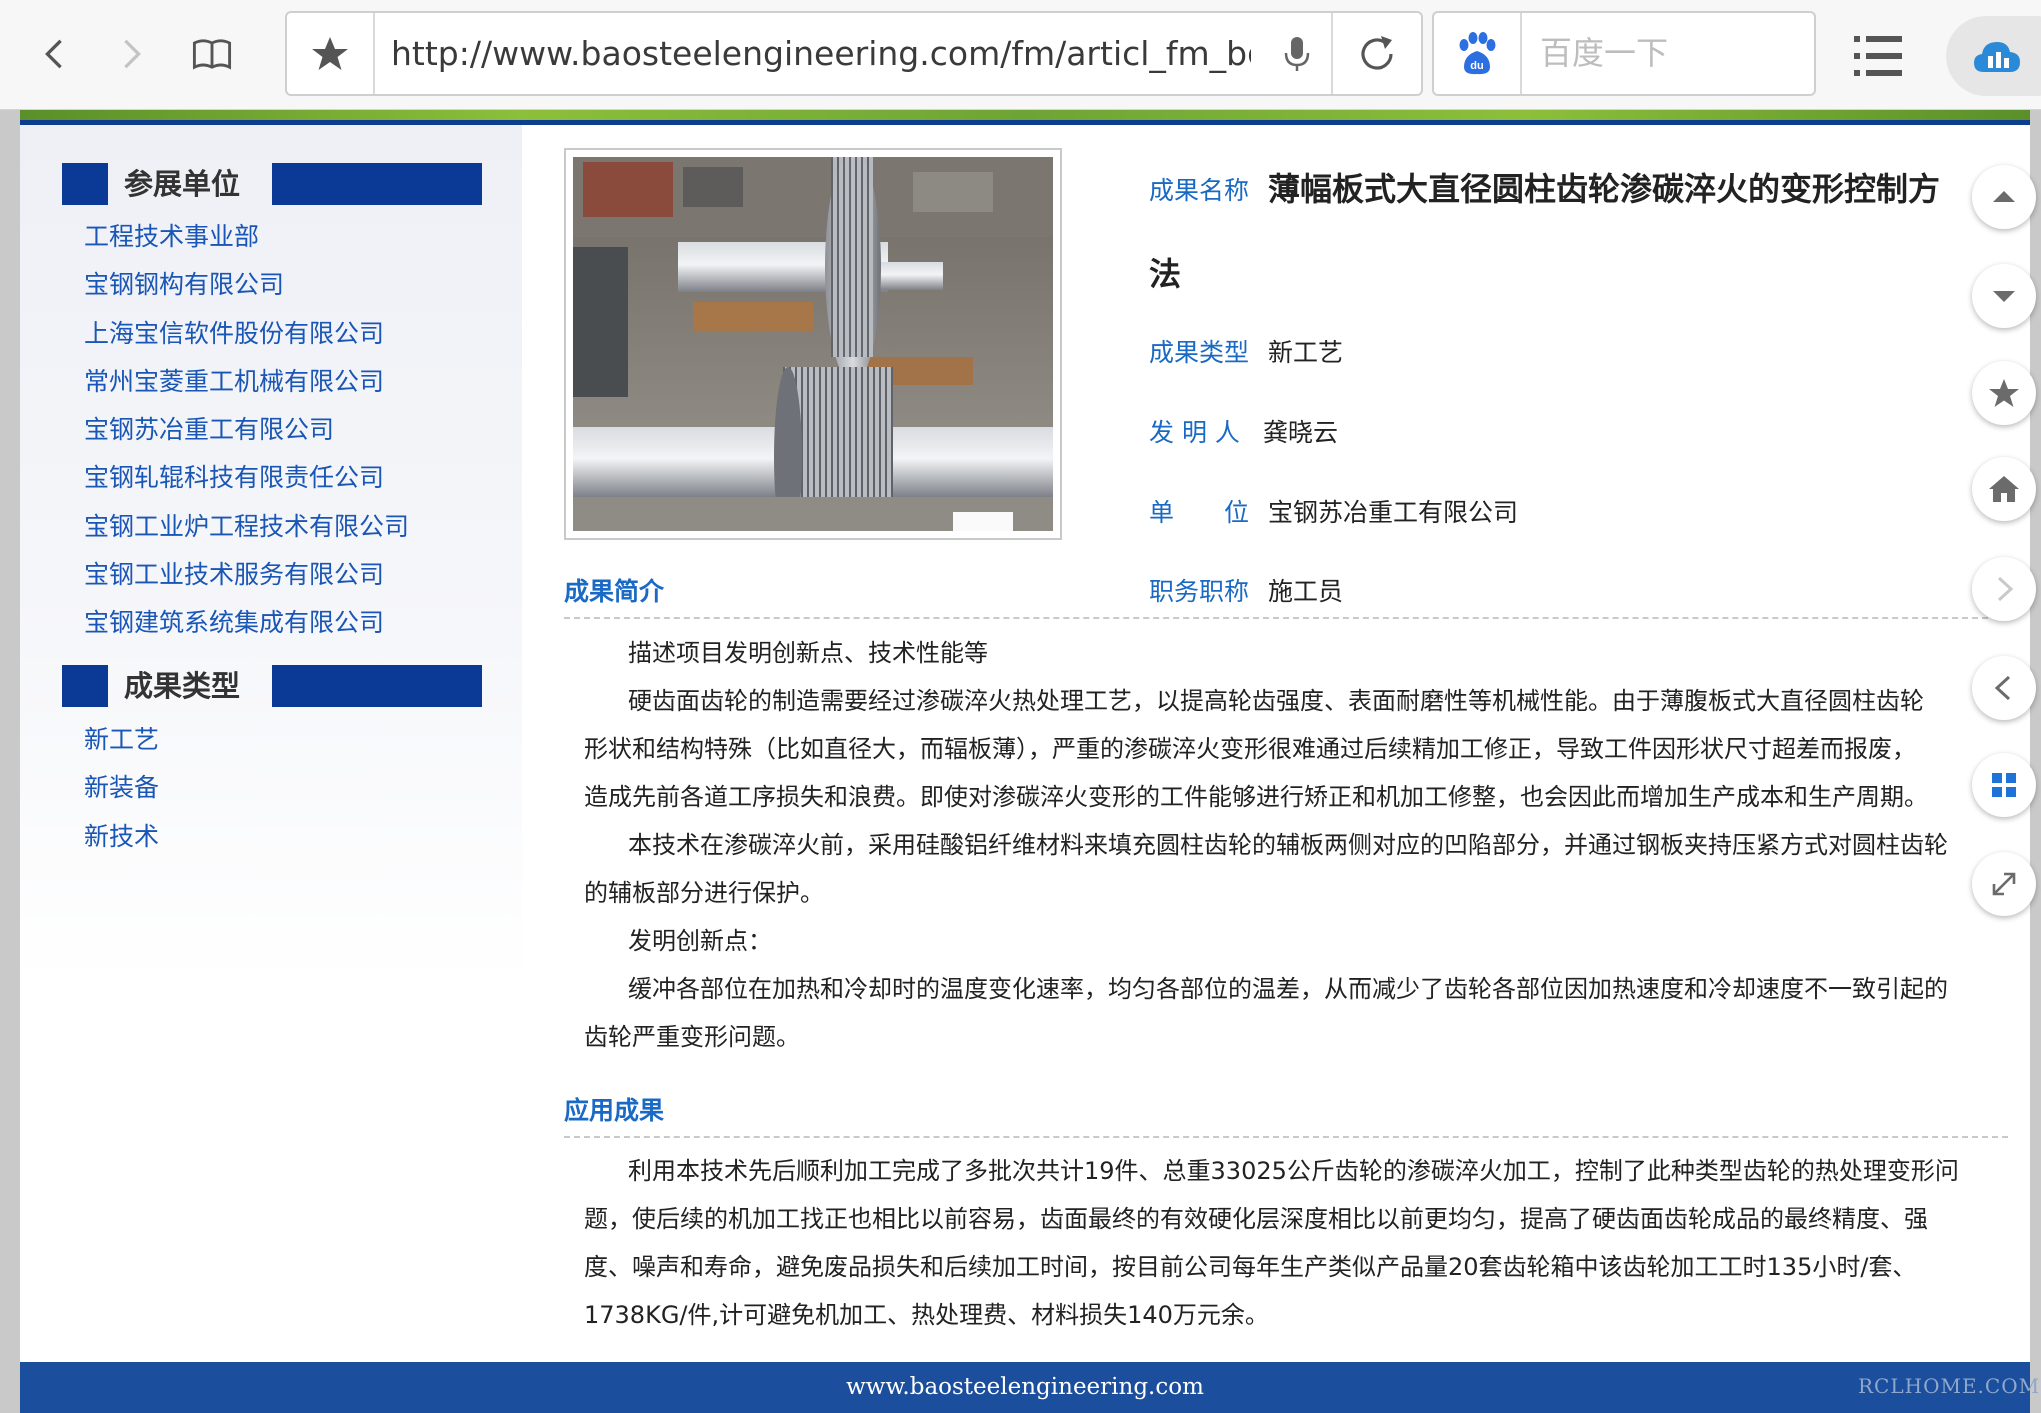 The height and width of the screenshot is (1413, 2041). I want to click on grid-button, so click(2004, 785).